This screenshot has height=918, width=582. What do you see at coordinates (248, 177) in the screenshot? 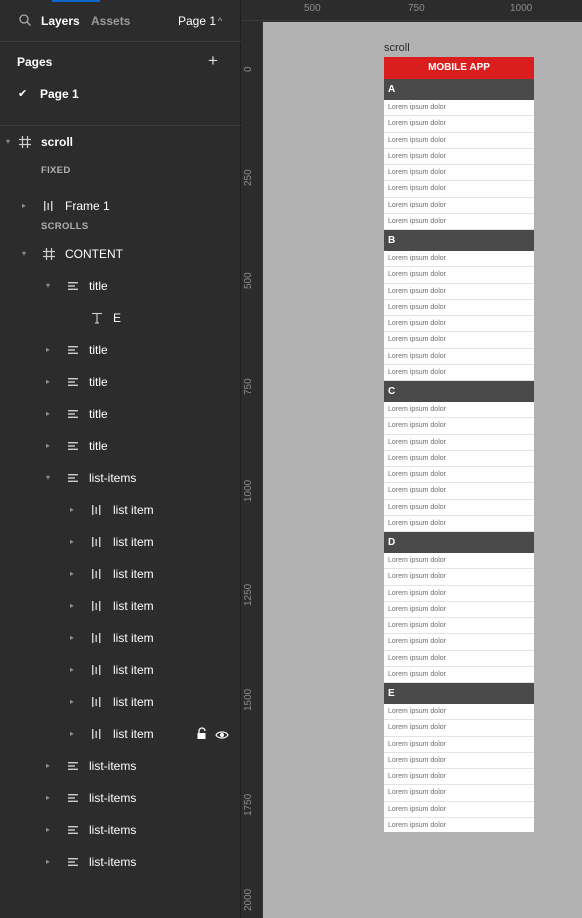
I see `ruler-label: 250` at bounding box center [248, 177].